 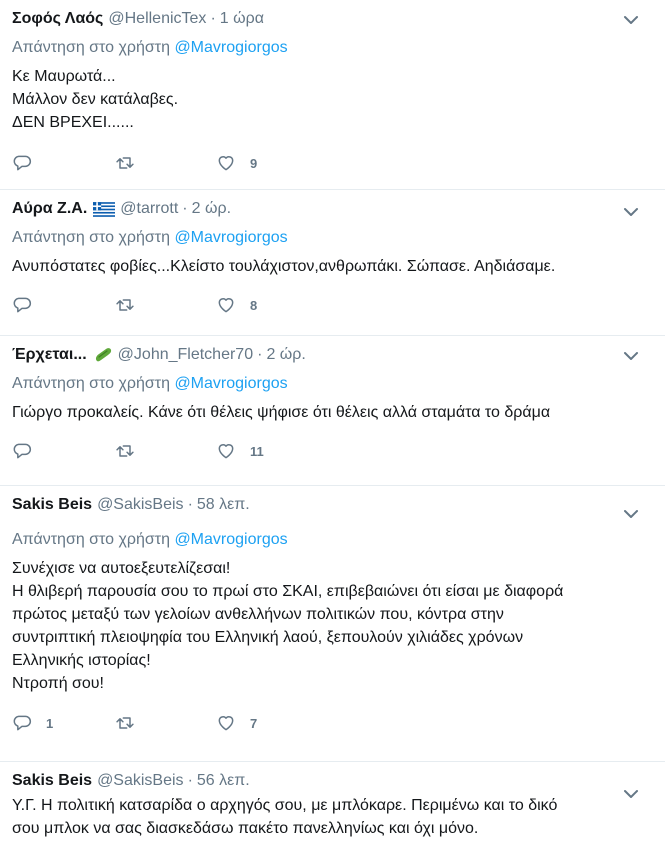 What do you see at coordinates (313, 505) in the screenshot?
I see `tweet-header: Sakis Beis @SakisBeis · 58 λεπ.` at bounding box center [313, 505].